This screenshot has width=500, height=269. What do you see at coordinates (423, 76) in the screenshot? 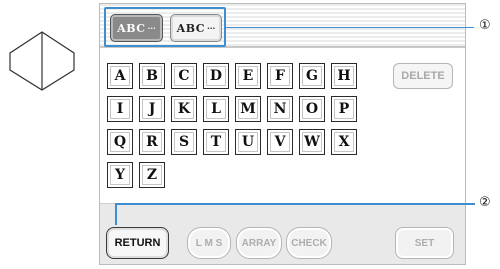
I see `delete-button: DELETE` at bounding box center [423, 76].